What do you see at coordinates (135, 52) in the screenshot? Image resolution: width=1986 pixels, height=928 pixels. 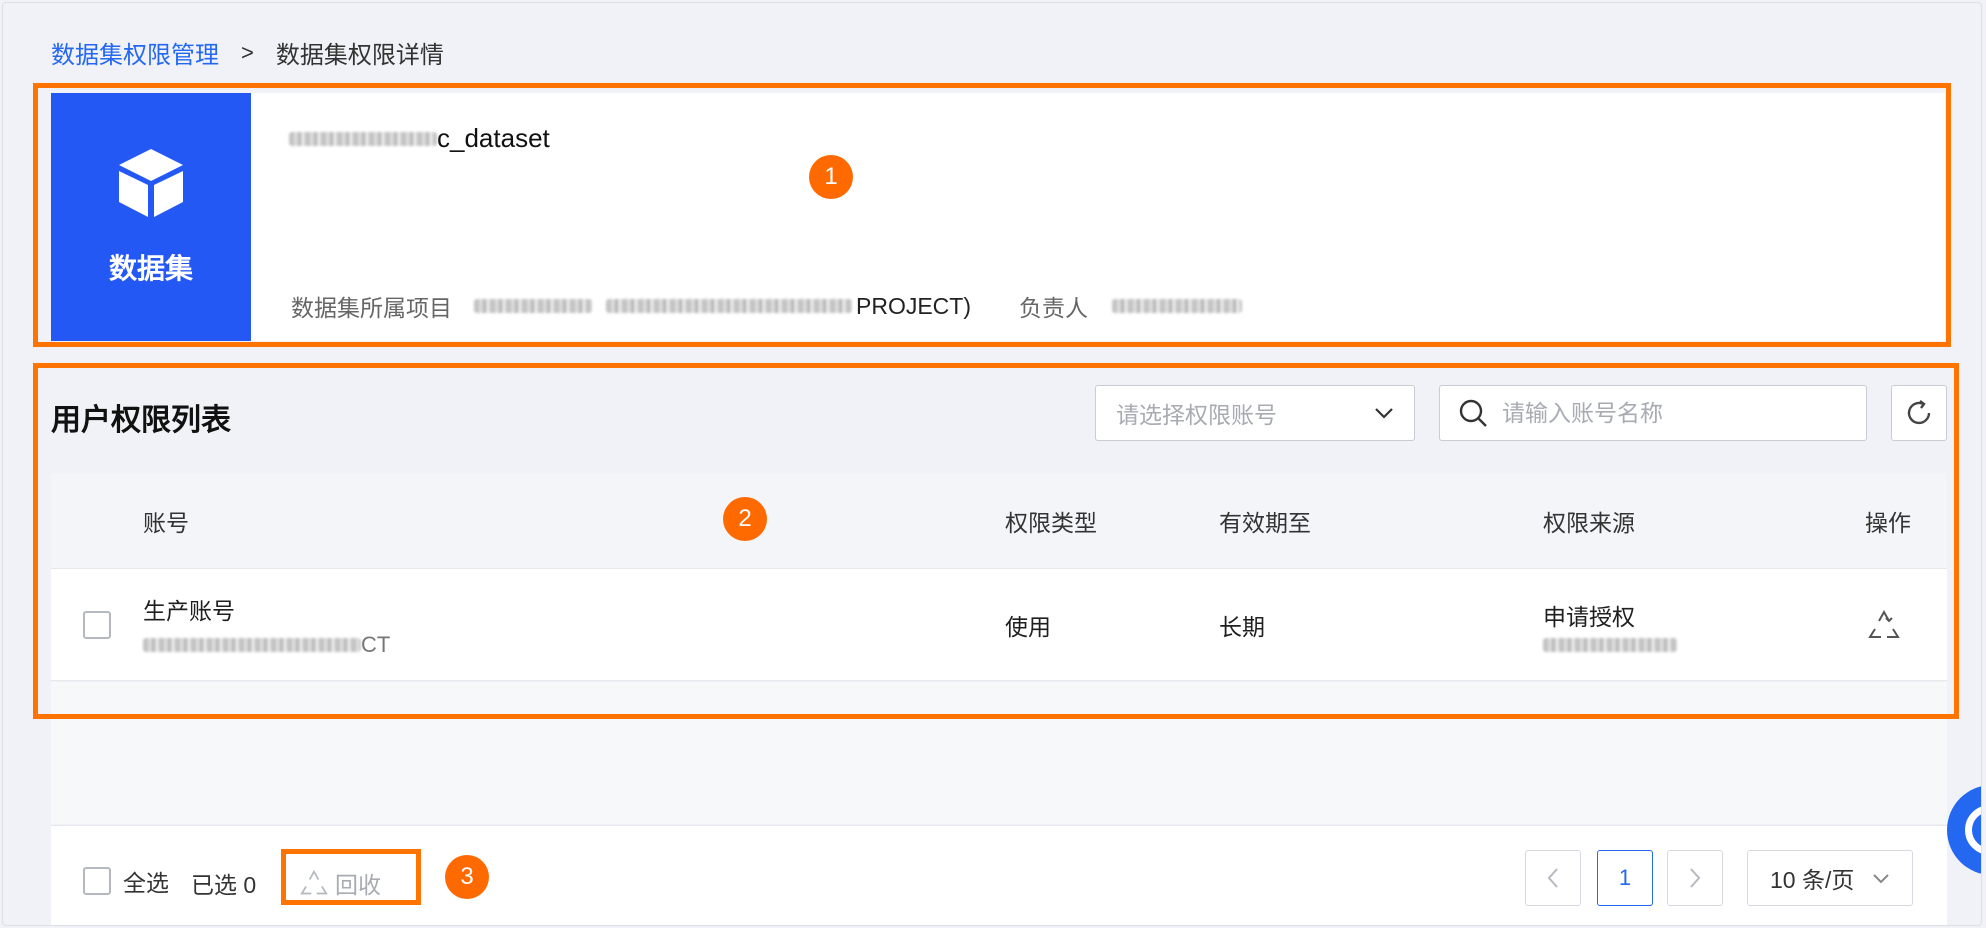 I see `breadcrumb-link-permission-management: 数据集权限管理` at bounding box center [135, 52].